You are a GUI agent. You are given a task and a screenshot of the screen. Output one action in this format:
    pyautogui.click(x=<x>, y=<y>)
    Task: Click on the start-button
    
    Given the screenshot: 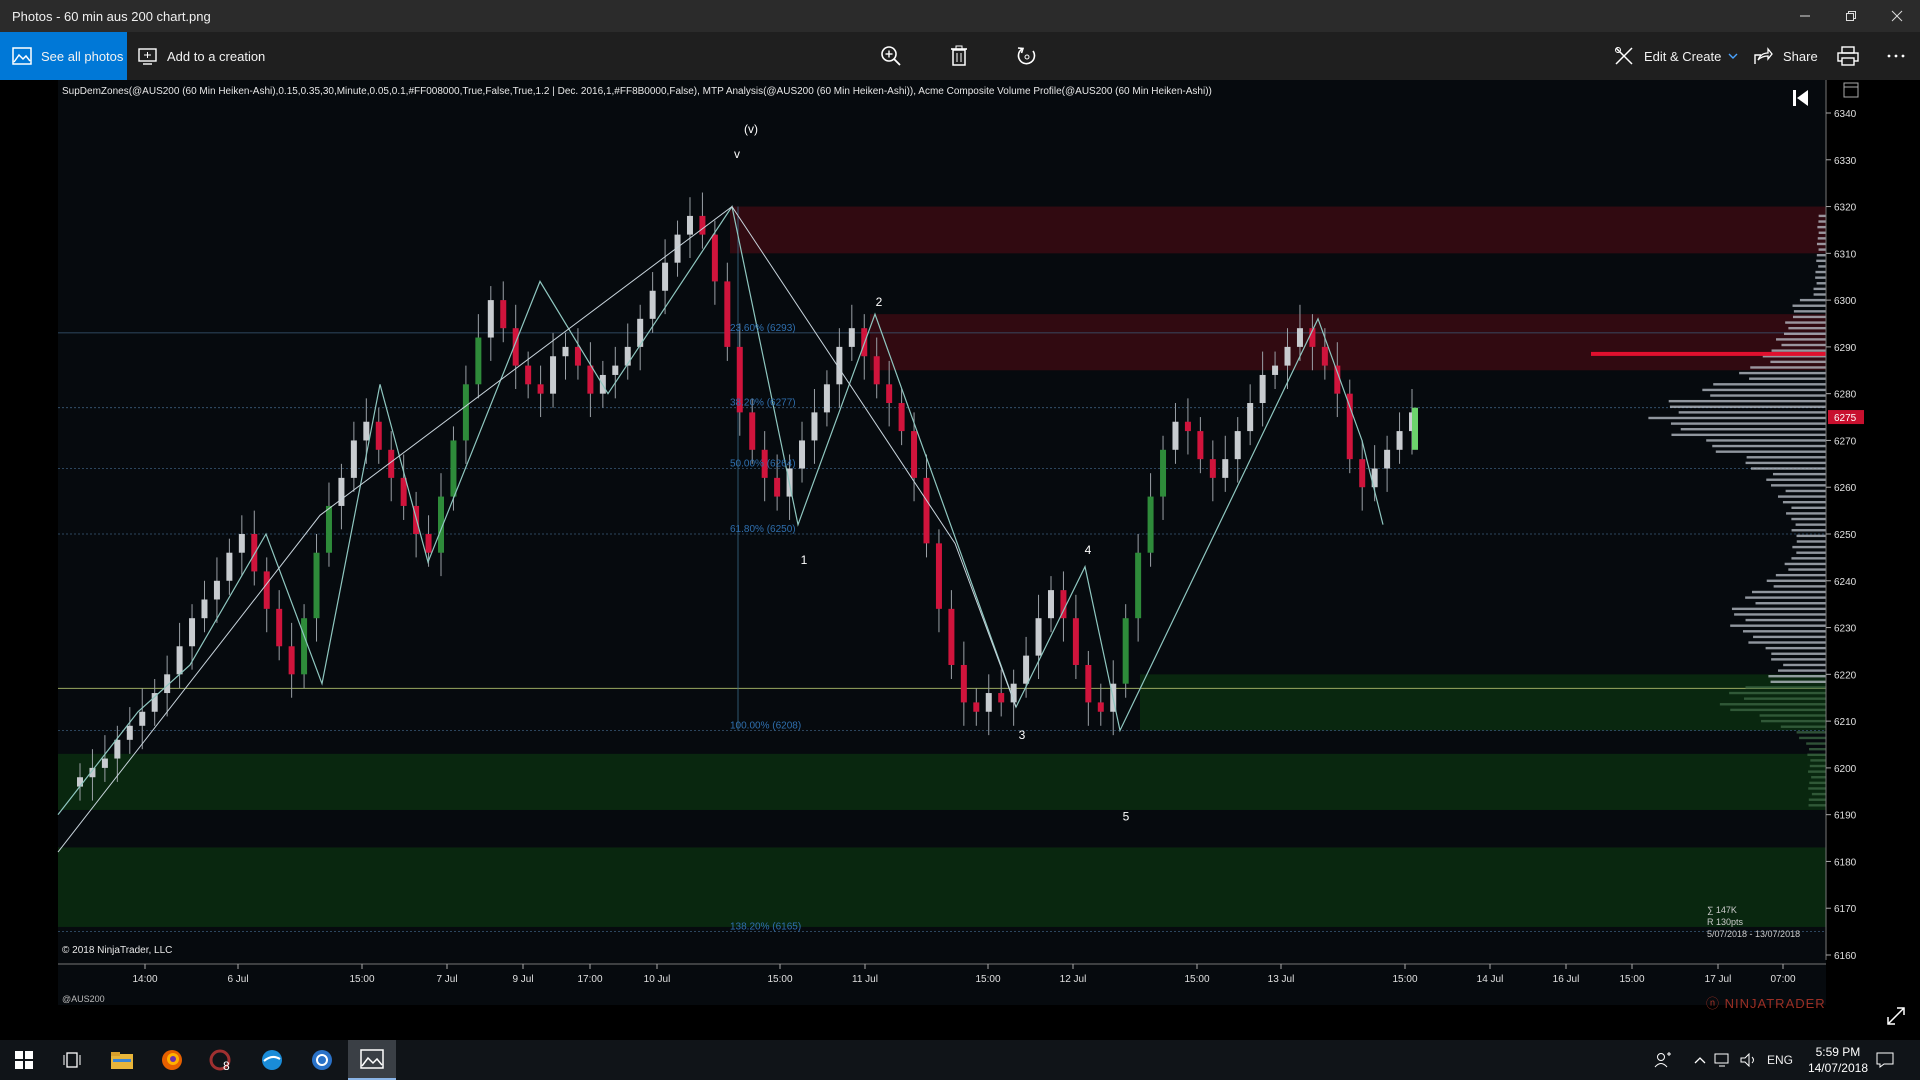 What is the action you would take?
    pyautogui.click(x=24, y=1060)
    